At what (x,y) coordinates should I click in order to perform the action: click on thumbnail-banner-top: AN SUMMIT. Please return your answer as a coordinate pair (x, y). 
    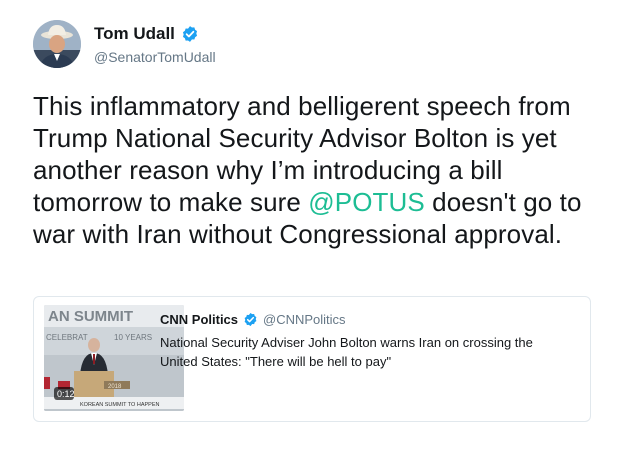
    Looking at the image, I should click on (90, 316).